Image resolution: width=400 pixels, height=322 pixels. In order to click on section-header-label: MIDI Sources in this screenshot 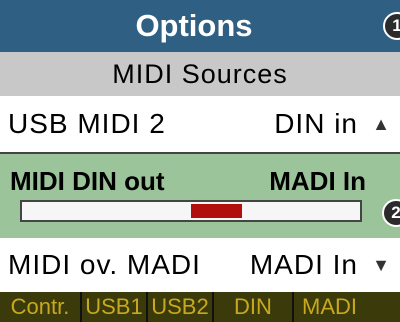, I will do `click(200, 73)`.